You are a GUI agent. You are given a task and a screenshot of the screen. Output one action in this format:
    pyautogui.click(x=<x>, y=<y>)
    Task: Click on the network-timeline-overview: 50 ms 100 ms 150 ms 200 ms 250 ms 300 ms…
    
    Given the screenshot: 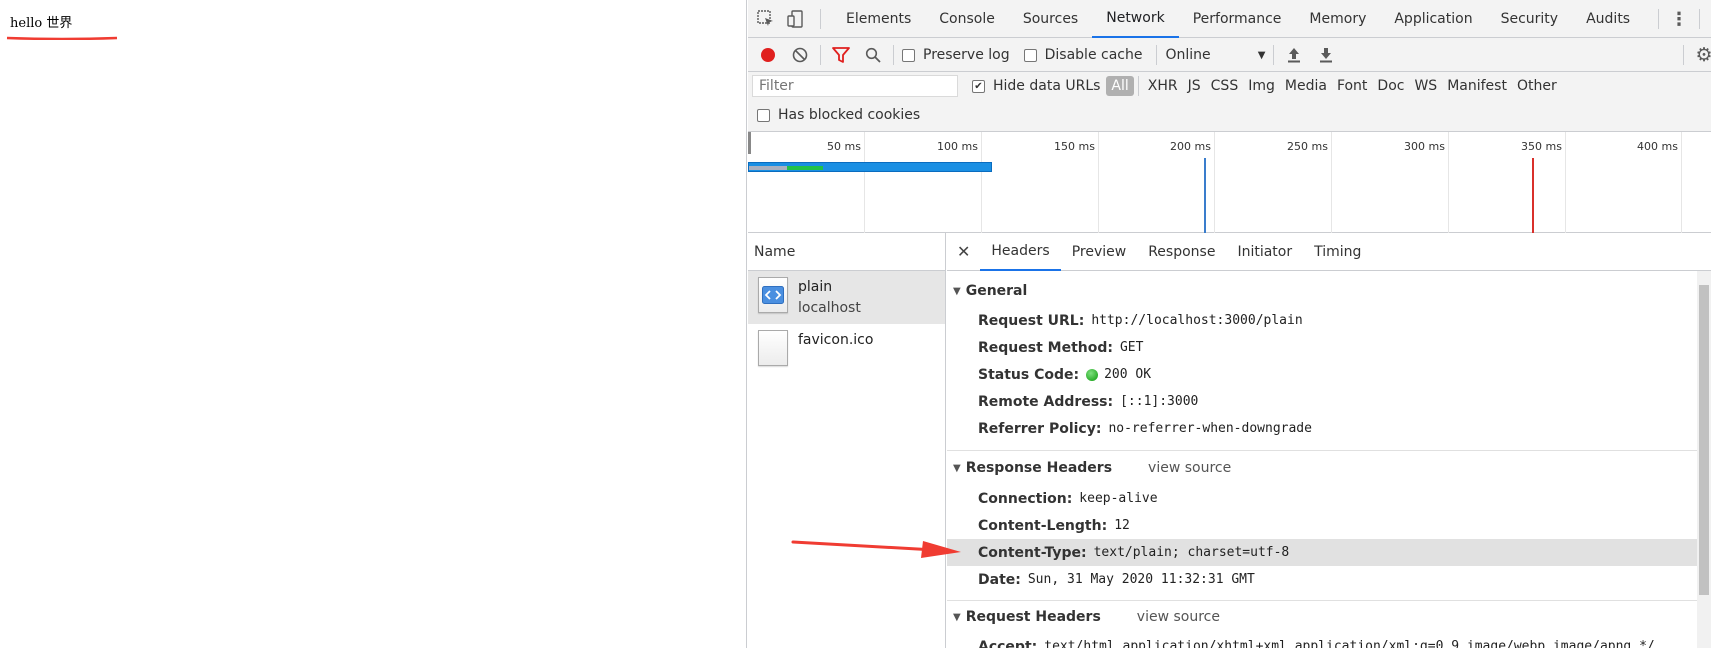 What is the action you would take?
    pyautogui.click(x=1229, y=182)
    